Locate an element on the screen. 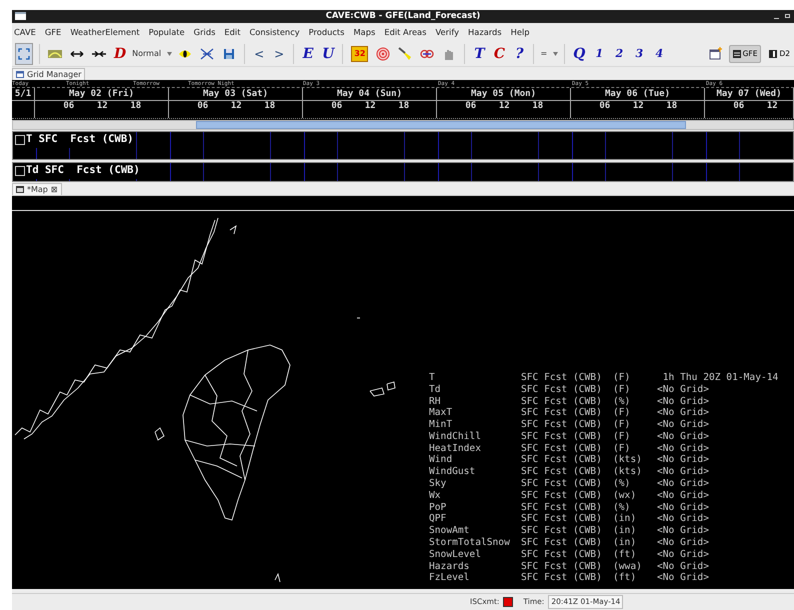 The image size is (794, 610). element-name: WindChill is located at coordinates (455, 436).